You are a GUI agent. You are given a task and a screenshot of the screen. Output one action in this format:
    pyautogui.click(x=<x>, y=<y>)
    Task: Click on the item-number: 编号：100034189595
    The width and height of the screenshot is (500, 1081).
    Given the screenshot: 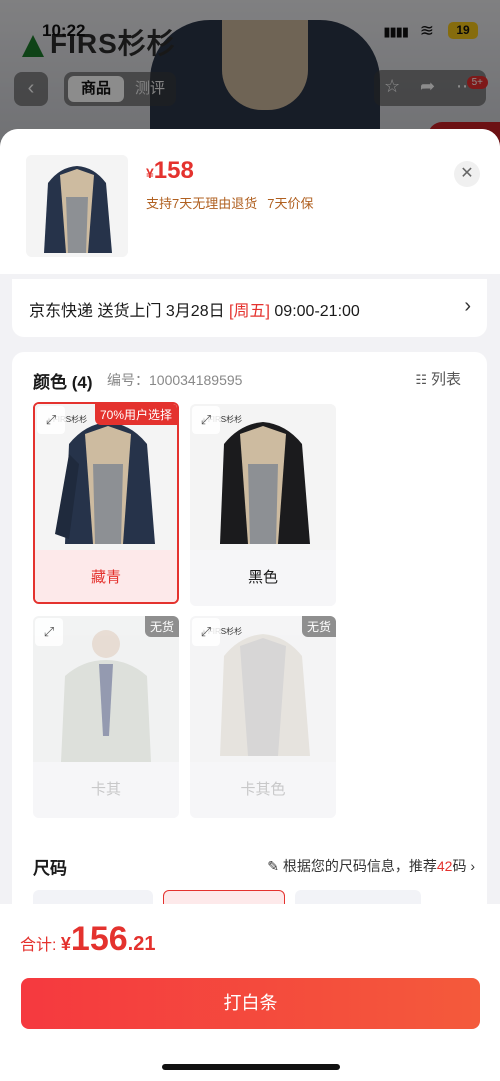 What is the action you would take?
    pyautogui.click(x=175, y=380)
    